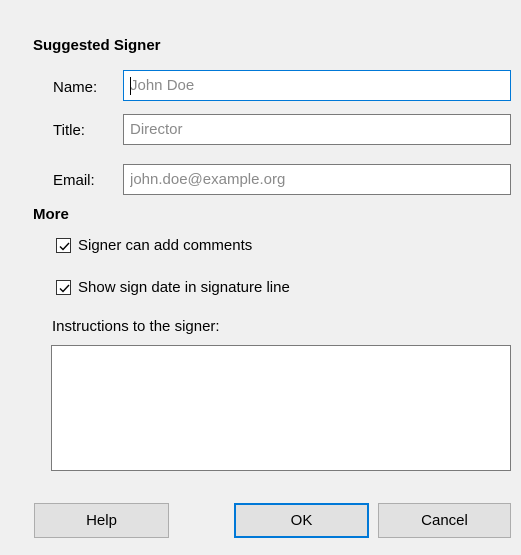 Image resolution: width=521 pixels, height=555 pixels. I want to click on email-field, so click(317, 179).